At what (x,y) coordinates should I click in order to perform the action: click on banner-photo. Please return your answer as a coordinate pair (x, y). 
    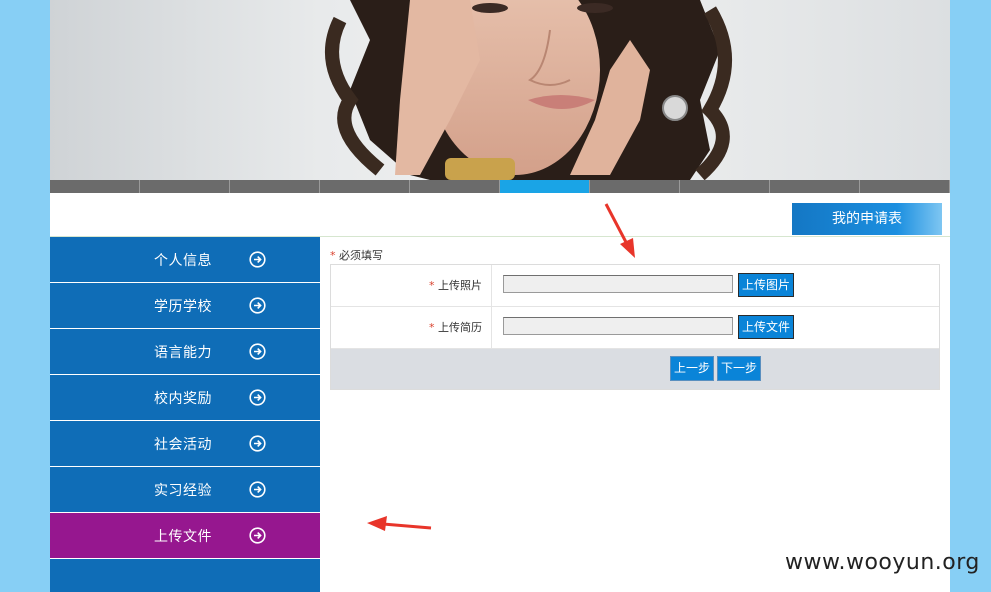
    Looking at the image, I should click on (528, 90).